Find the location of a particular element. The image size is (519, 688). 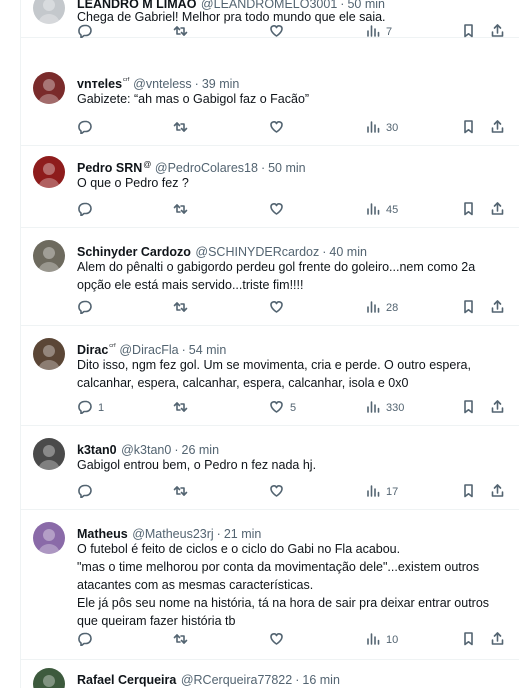

tweet-header: Diracᶜʳᶠ @DiracFla · 54 min is located at coordinates (151, 347).